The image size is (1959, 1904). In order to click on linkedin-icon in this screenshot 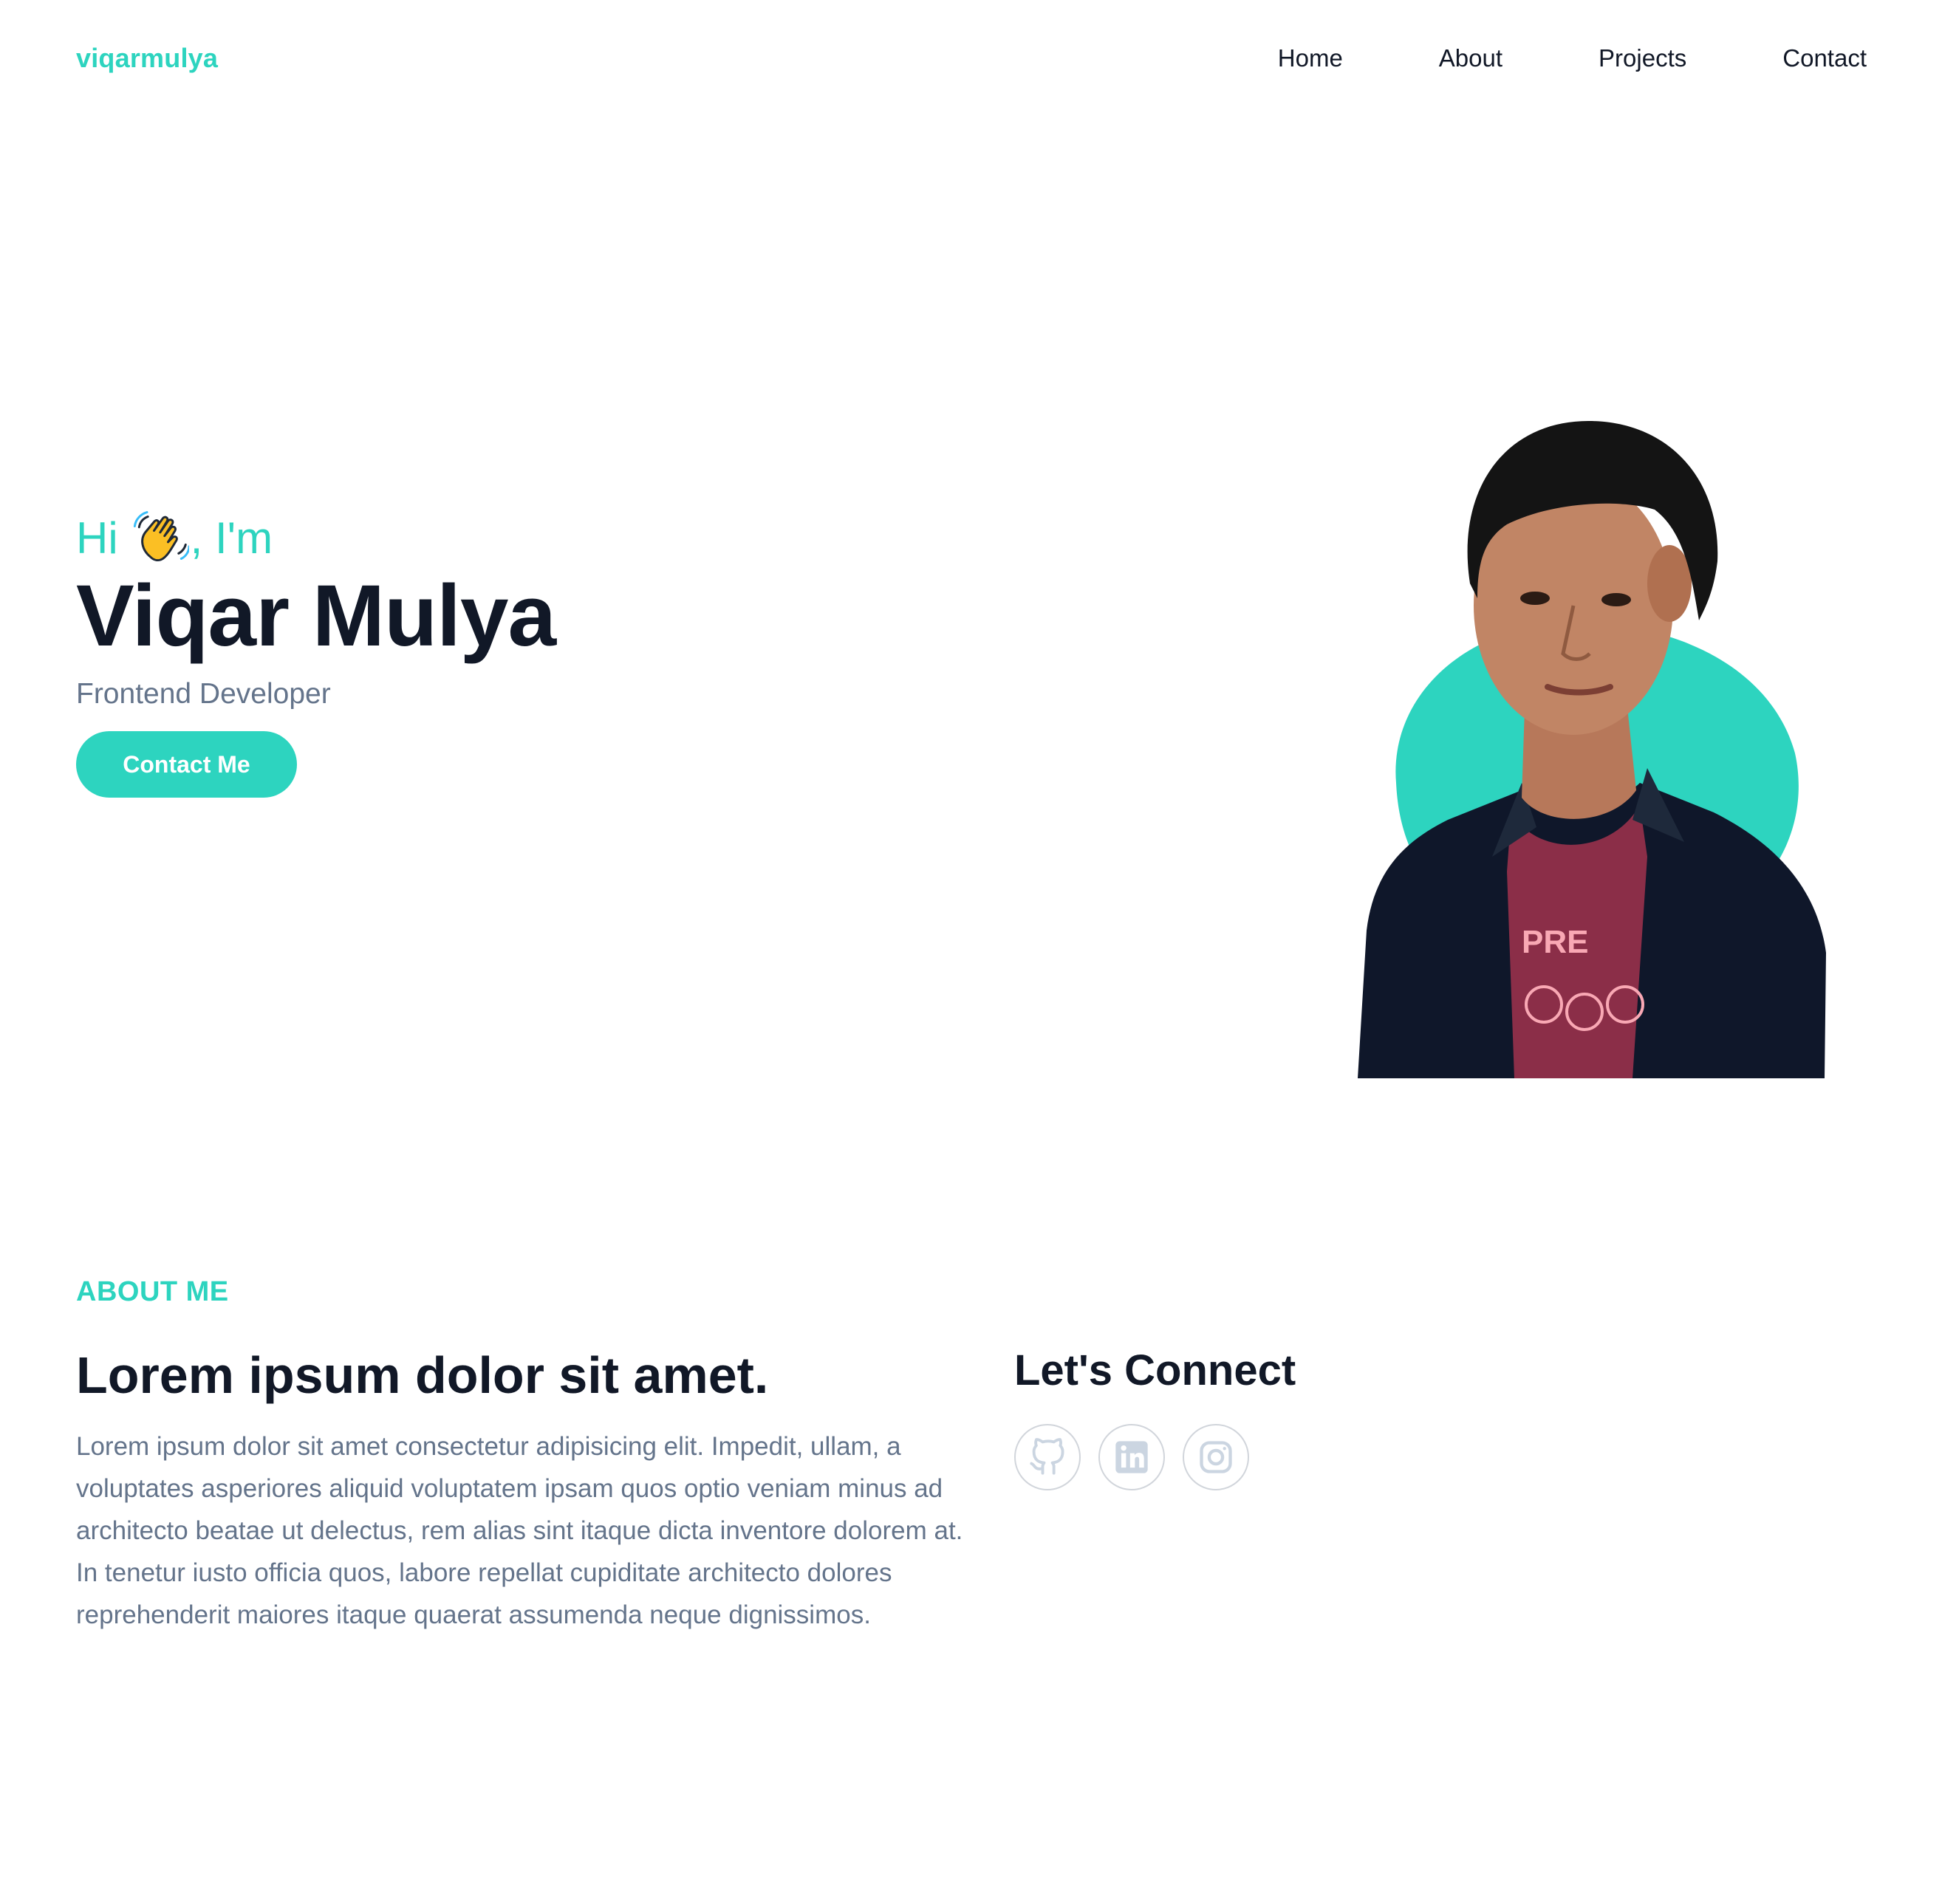, I will do `click(1132, 1457)`.